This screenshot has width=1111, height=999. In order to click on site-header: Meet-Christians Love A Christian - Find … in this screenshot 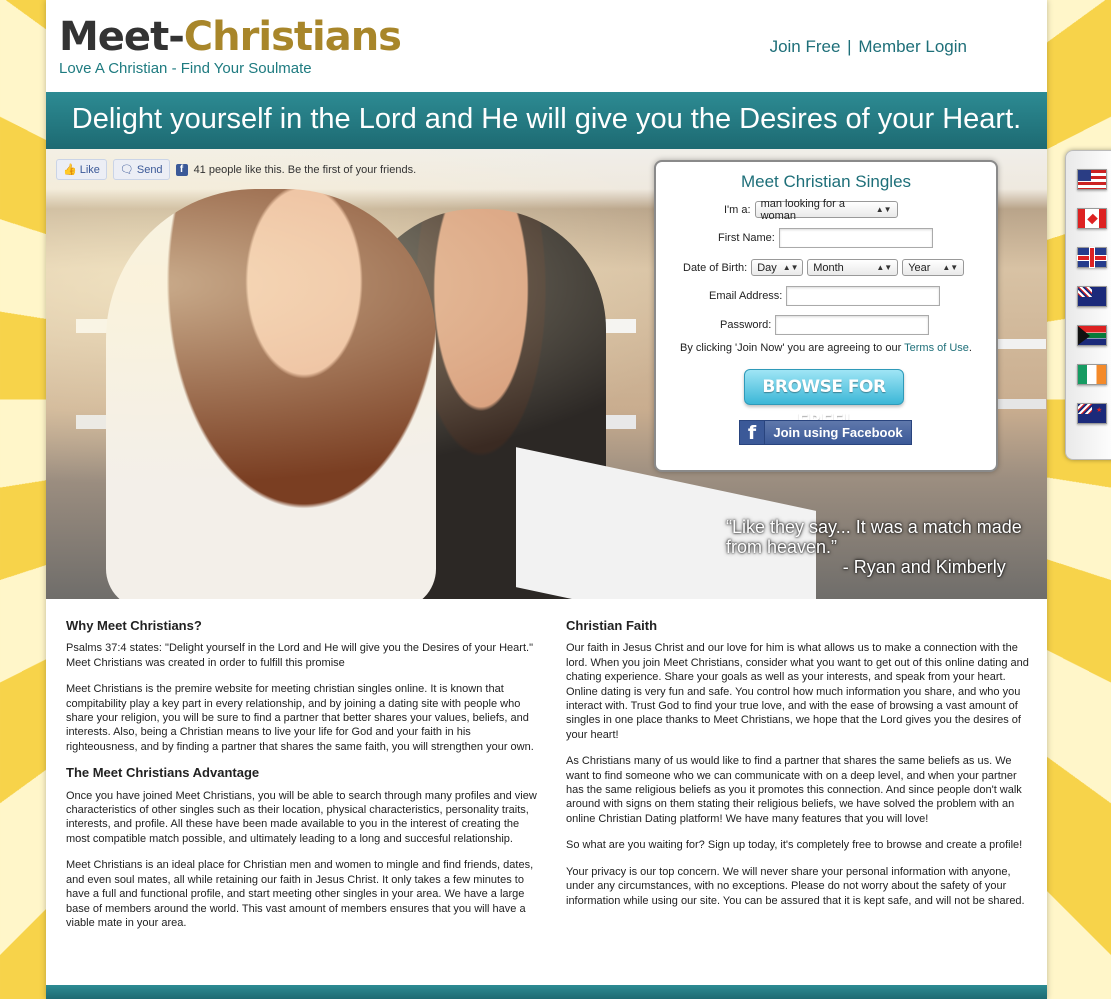, I will do `click(546, 46)`.